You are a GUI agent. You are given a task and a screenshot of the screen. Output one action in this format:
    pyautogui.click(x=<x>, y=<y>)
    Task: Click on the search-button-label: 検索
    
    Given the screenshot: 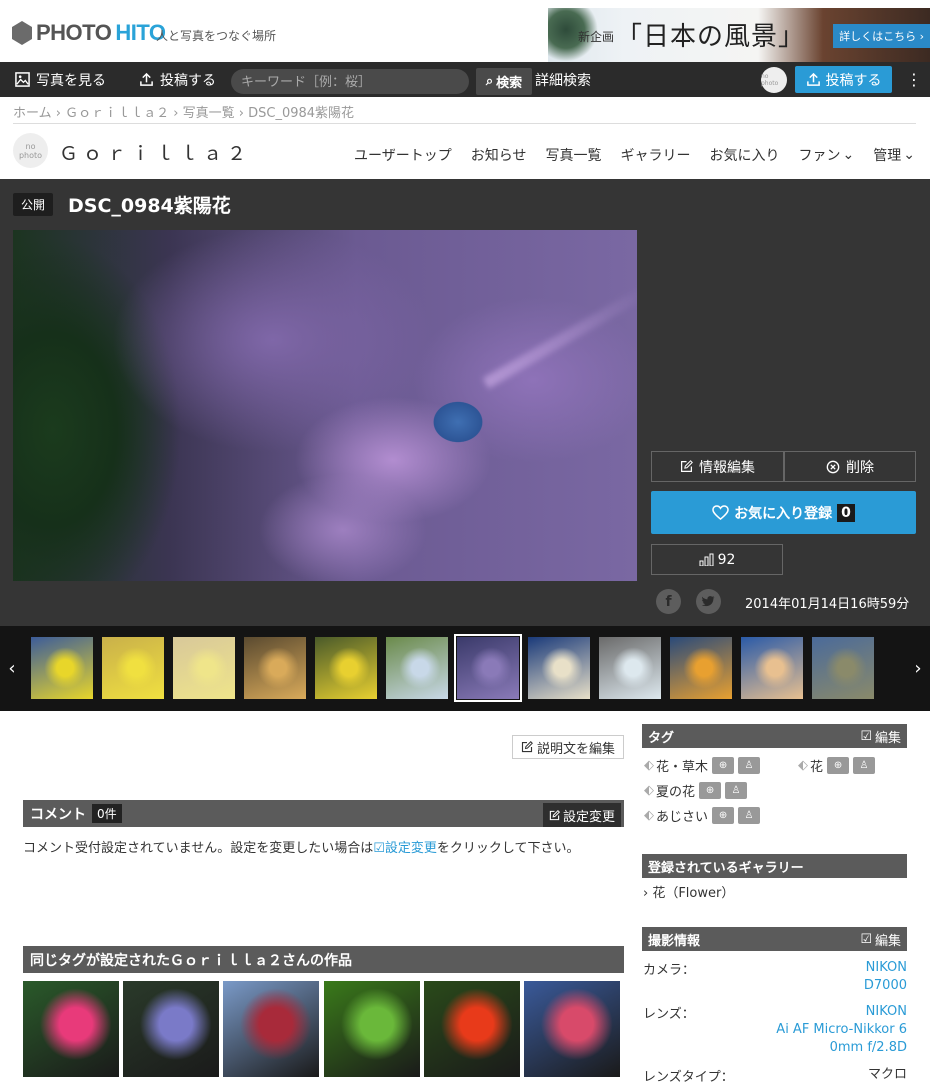 What is the action you would take?
    pyautogui.click(x=509, y=83)
    